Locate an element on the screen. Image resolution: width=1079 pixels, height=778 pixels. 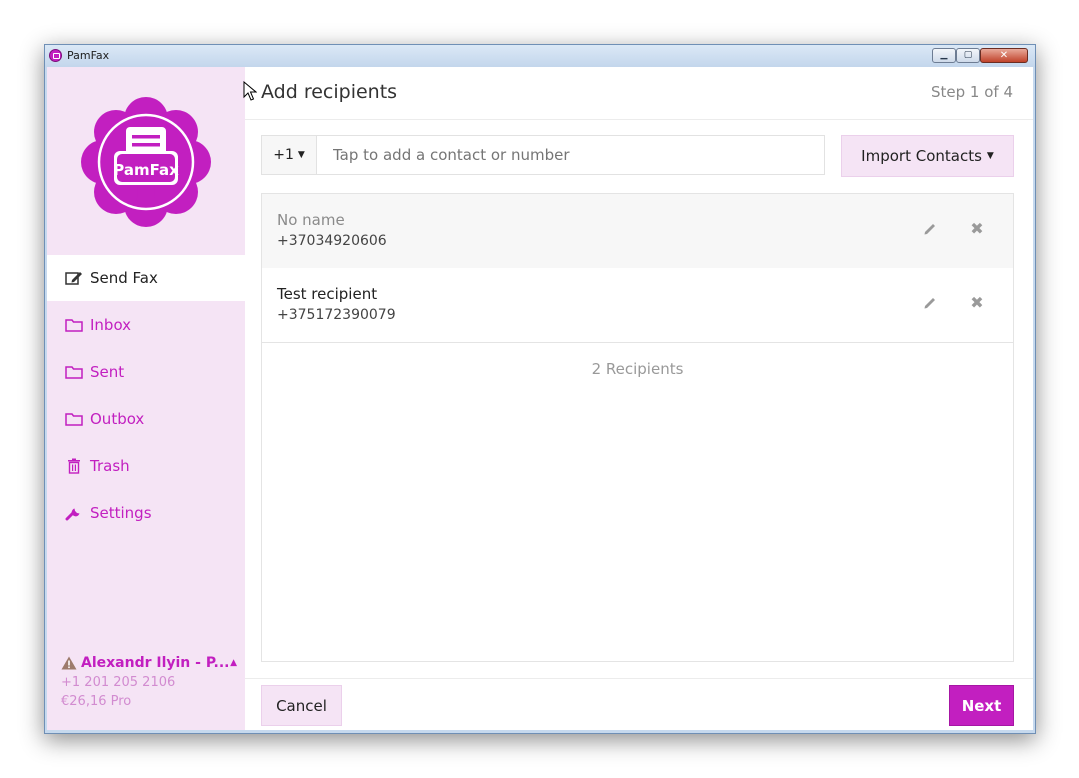
import-contacts-button: Import Contacts ▼ is located at coordinates (927, 156).